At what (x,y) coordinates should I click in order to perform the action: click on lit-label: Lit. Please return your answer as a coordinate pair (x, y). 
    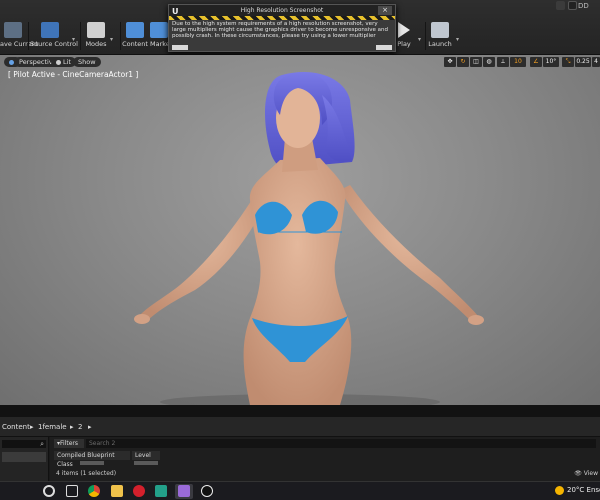
    Looking at the image, I should click on (67, 62).